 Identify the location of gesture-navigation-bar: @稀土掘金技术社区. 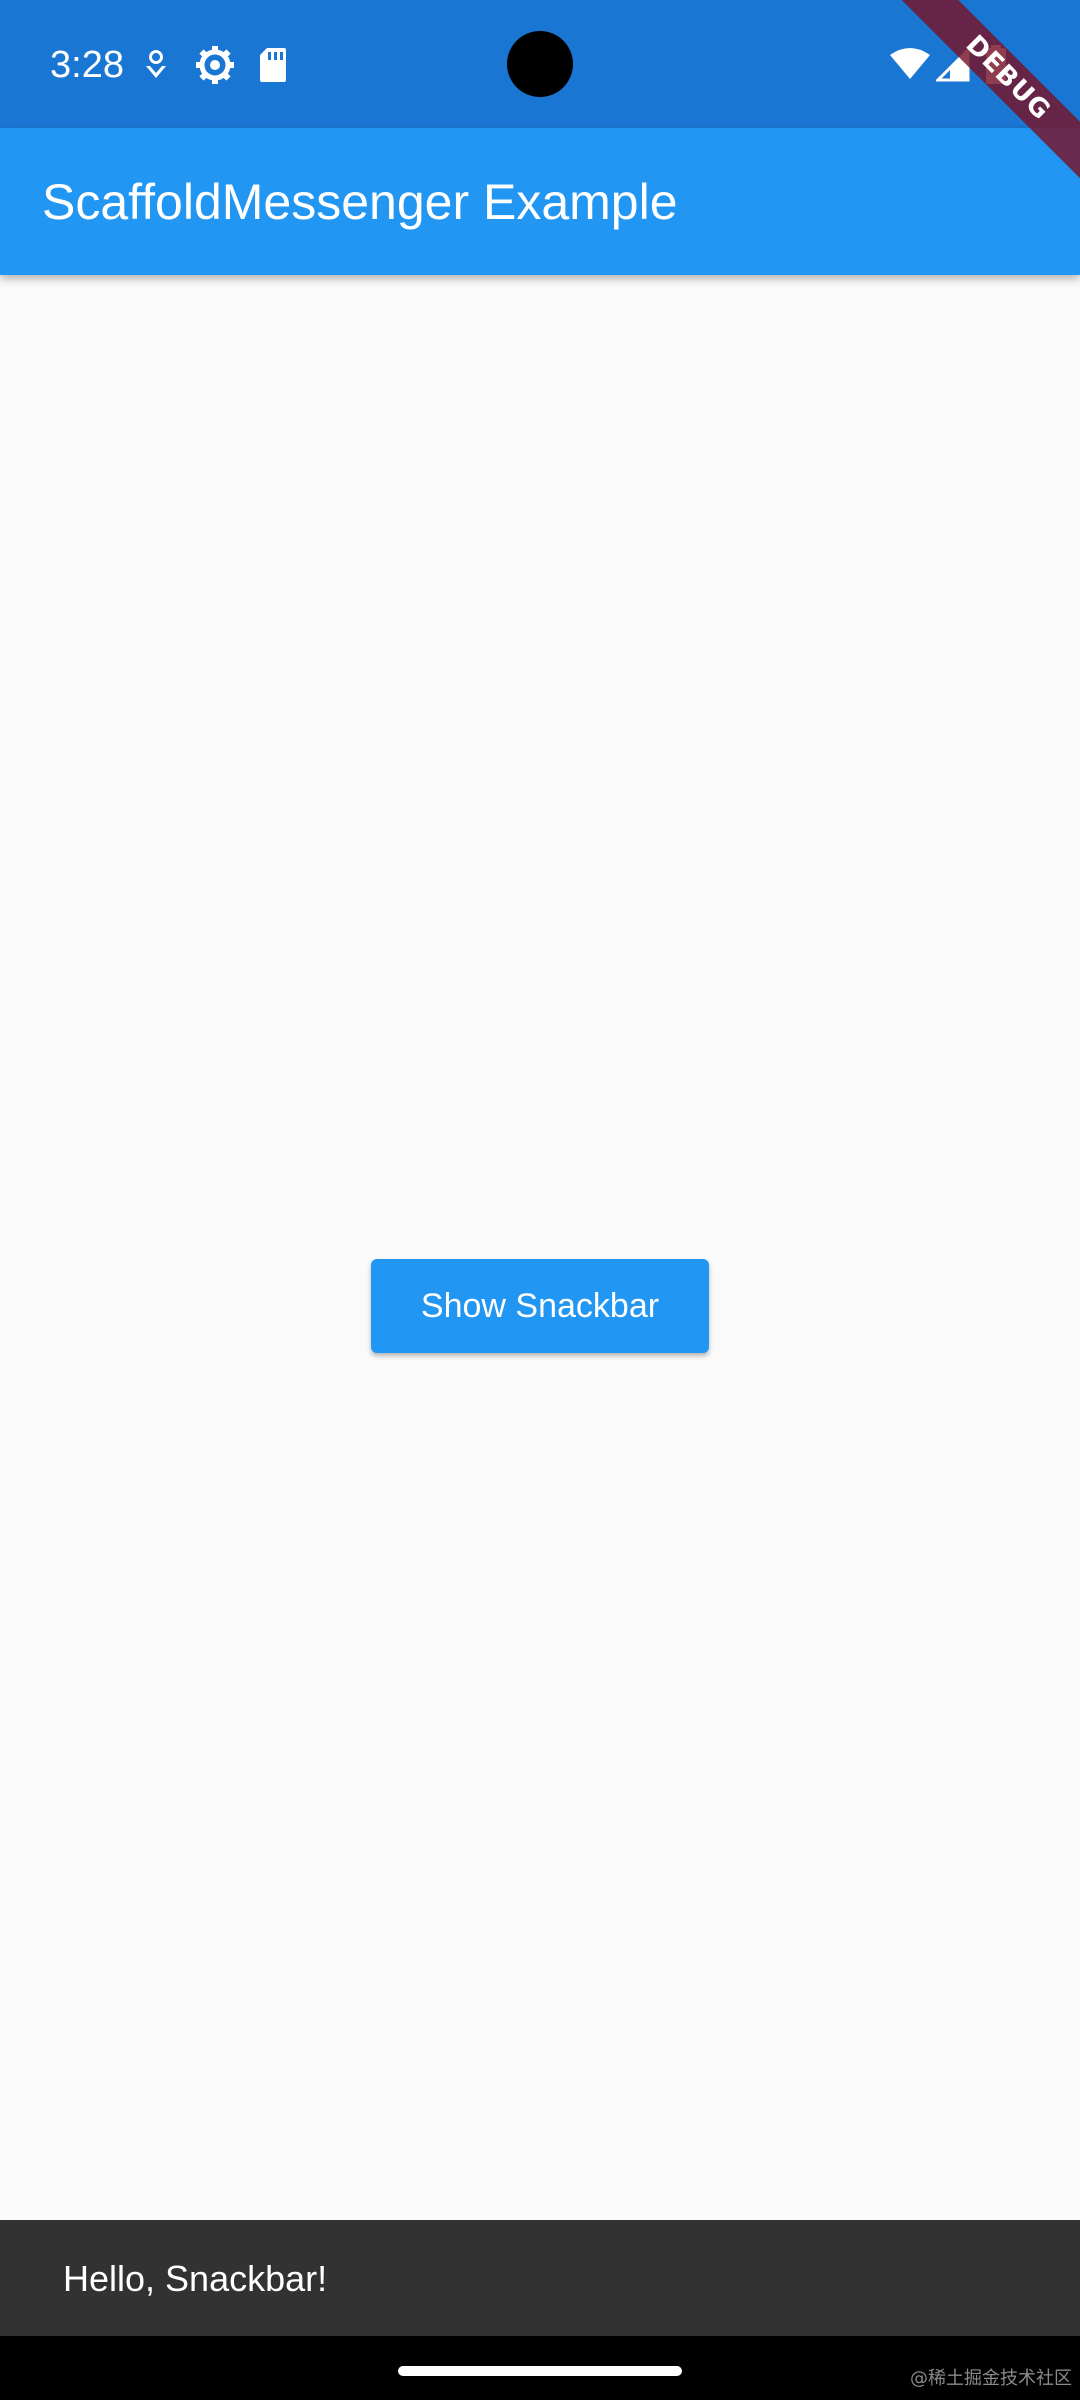
(540, 2368).